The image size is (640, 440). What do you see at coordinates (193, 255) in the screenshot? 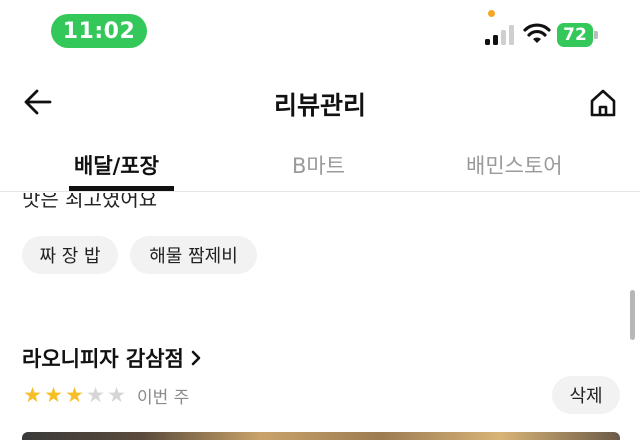
I see `menu-tag: 해물 짬제비` at bounding box center [193, 255].